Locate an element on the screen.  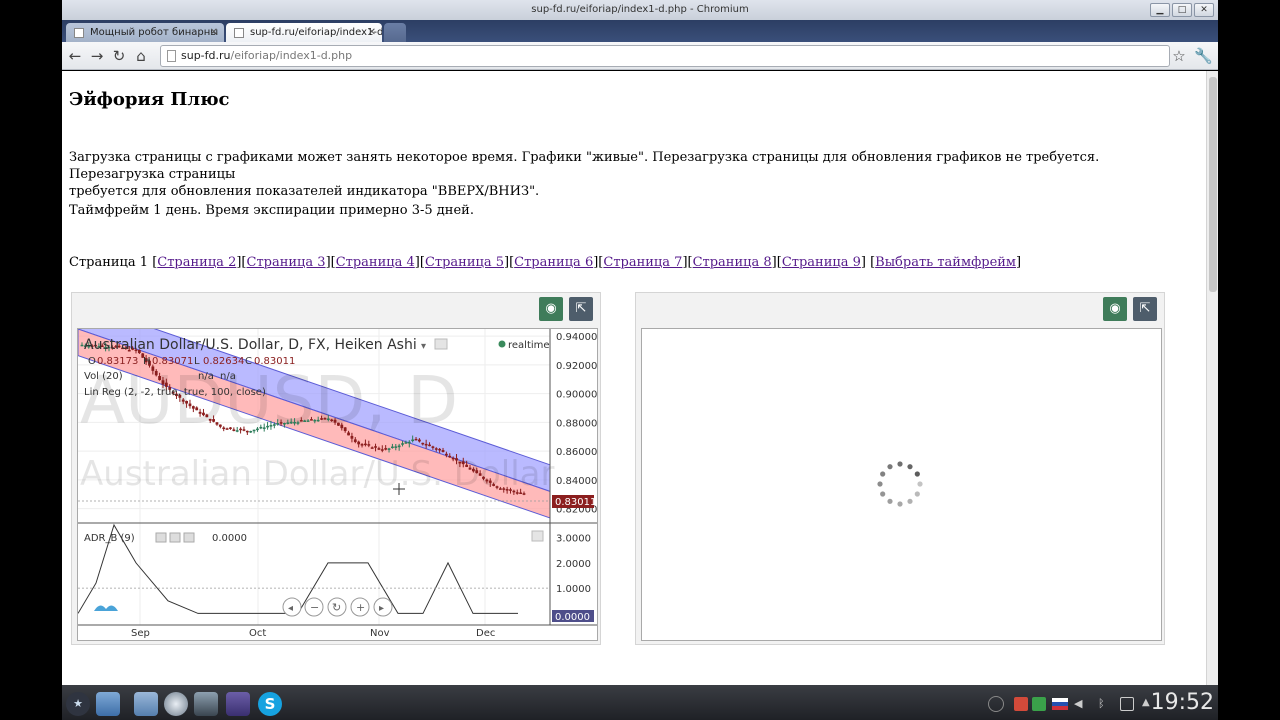
choose-timeframe-link: Выбрать таймфрейм is located at coordinates (945, 262).